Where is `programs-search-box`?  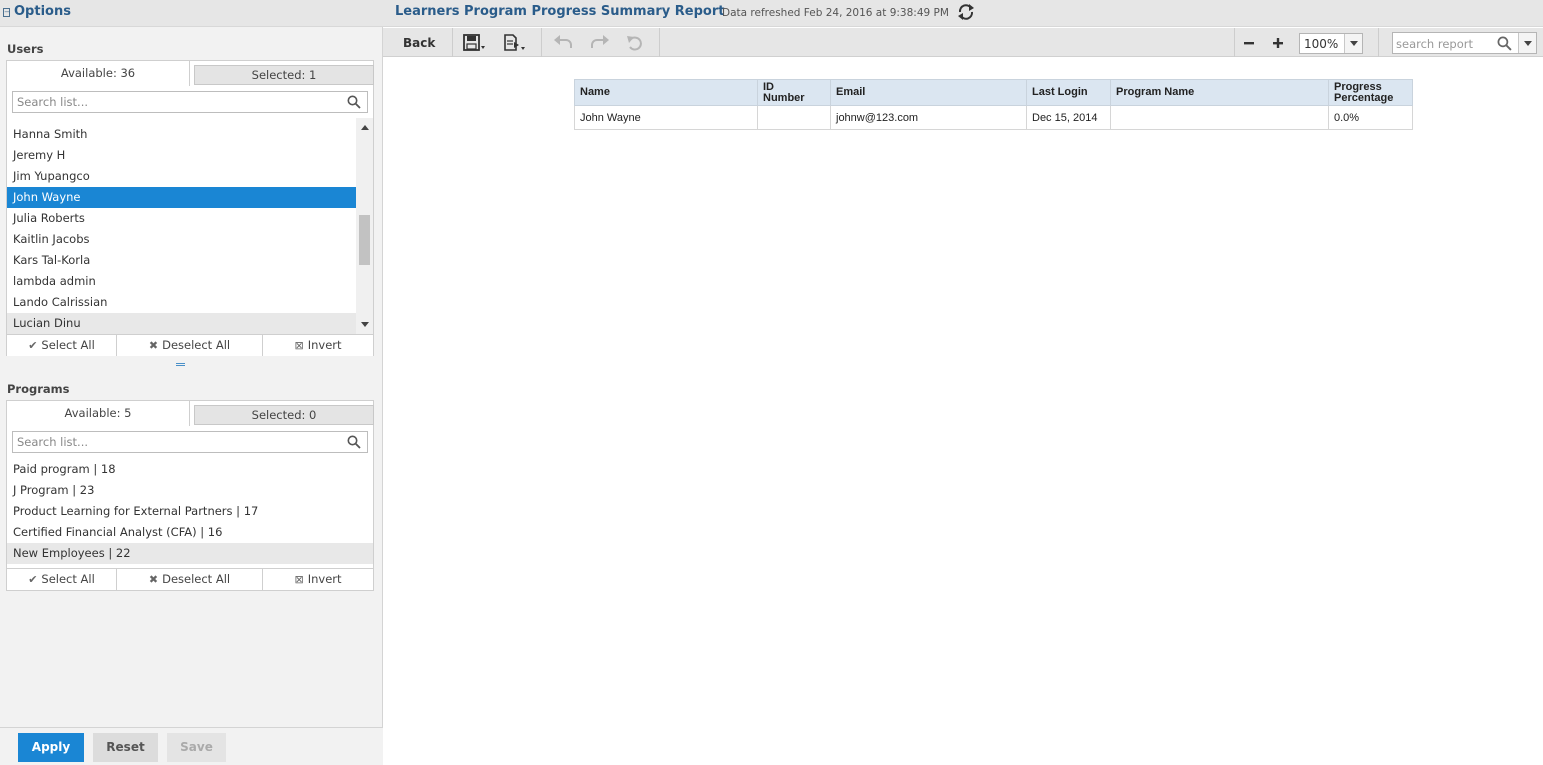 programs-search-box is located at coordinates (190, 442).